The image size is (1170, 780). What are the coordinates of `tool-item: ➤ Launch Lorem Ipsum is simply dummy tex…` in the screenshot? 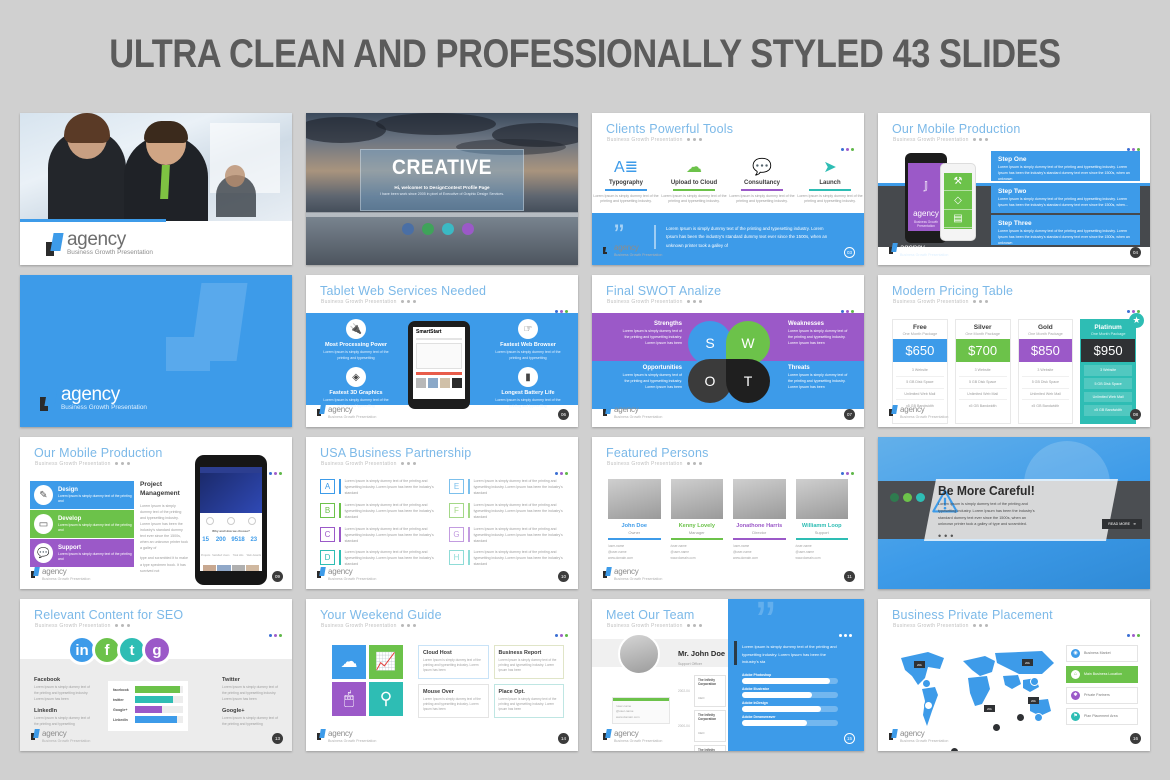 It's located at (830, 182).